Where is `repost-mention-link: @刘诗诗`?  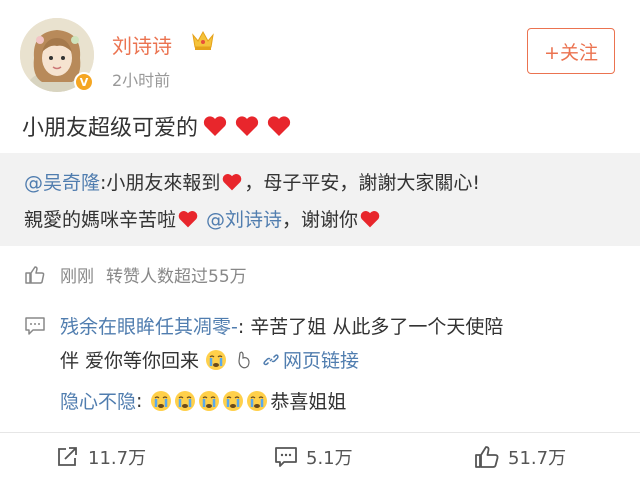
repost-mention-link: @刘诗诗 is located at coordinates (244, 218).